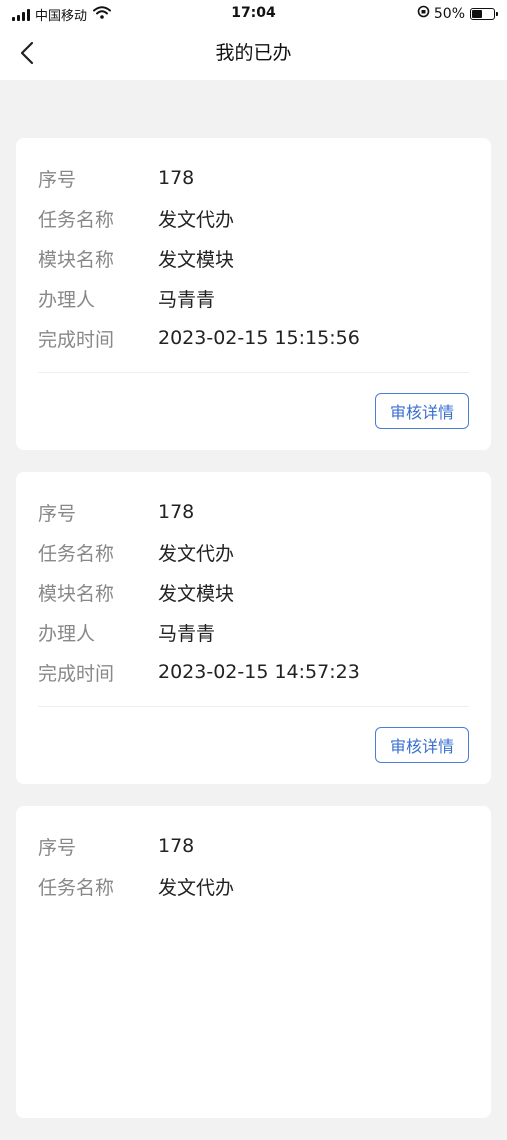 The width and height of the screenshot is (507, 1140). Describe the element at coordinates (449, 13) in the screenshot. I see `battery-percent: 50%` at that location.